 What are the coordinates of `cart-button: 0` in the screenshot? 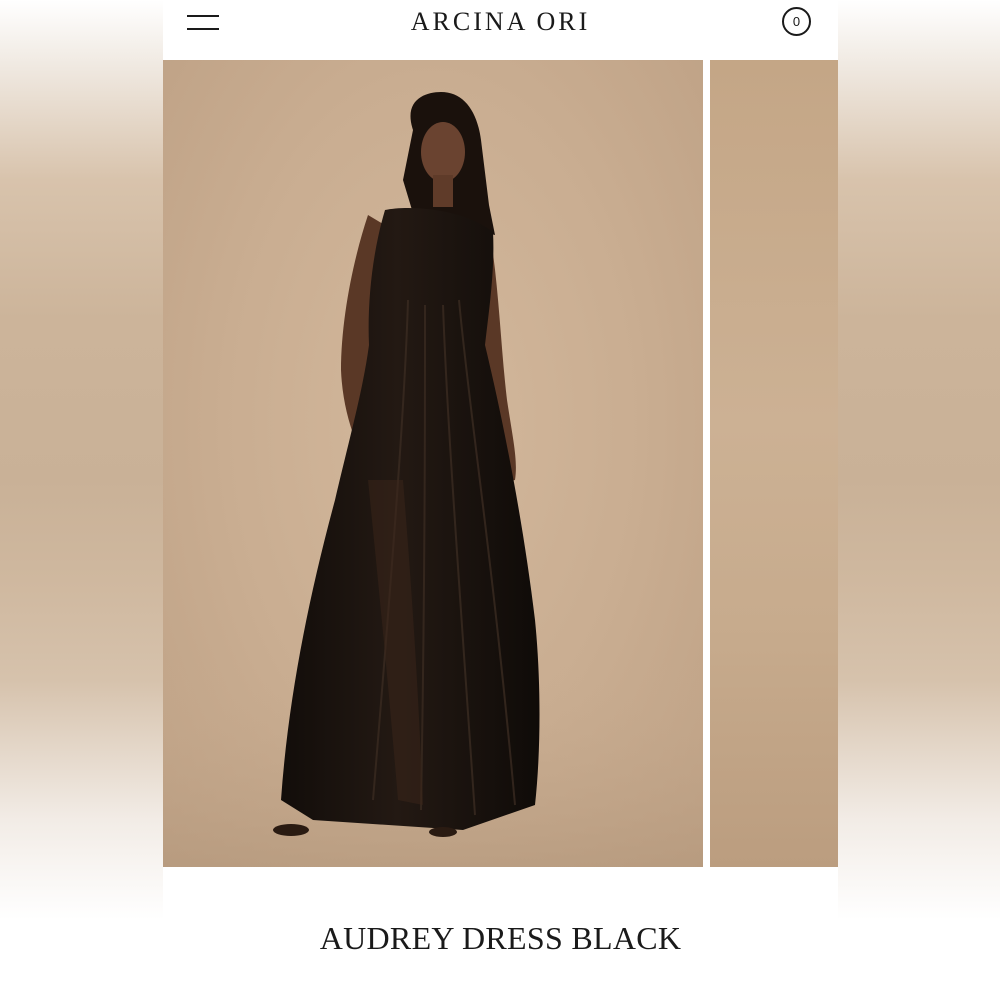 It's located at (796, 21).